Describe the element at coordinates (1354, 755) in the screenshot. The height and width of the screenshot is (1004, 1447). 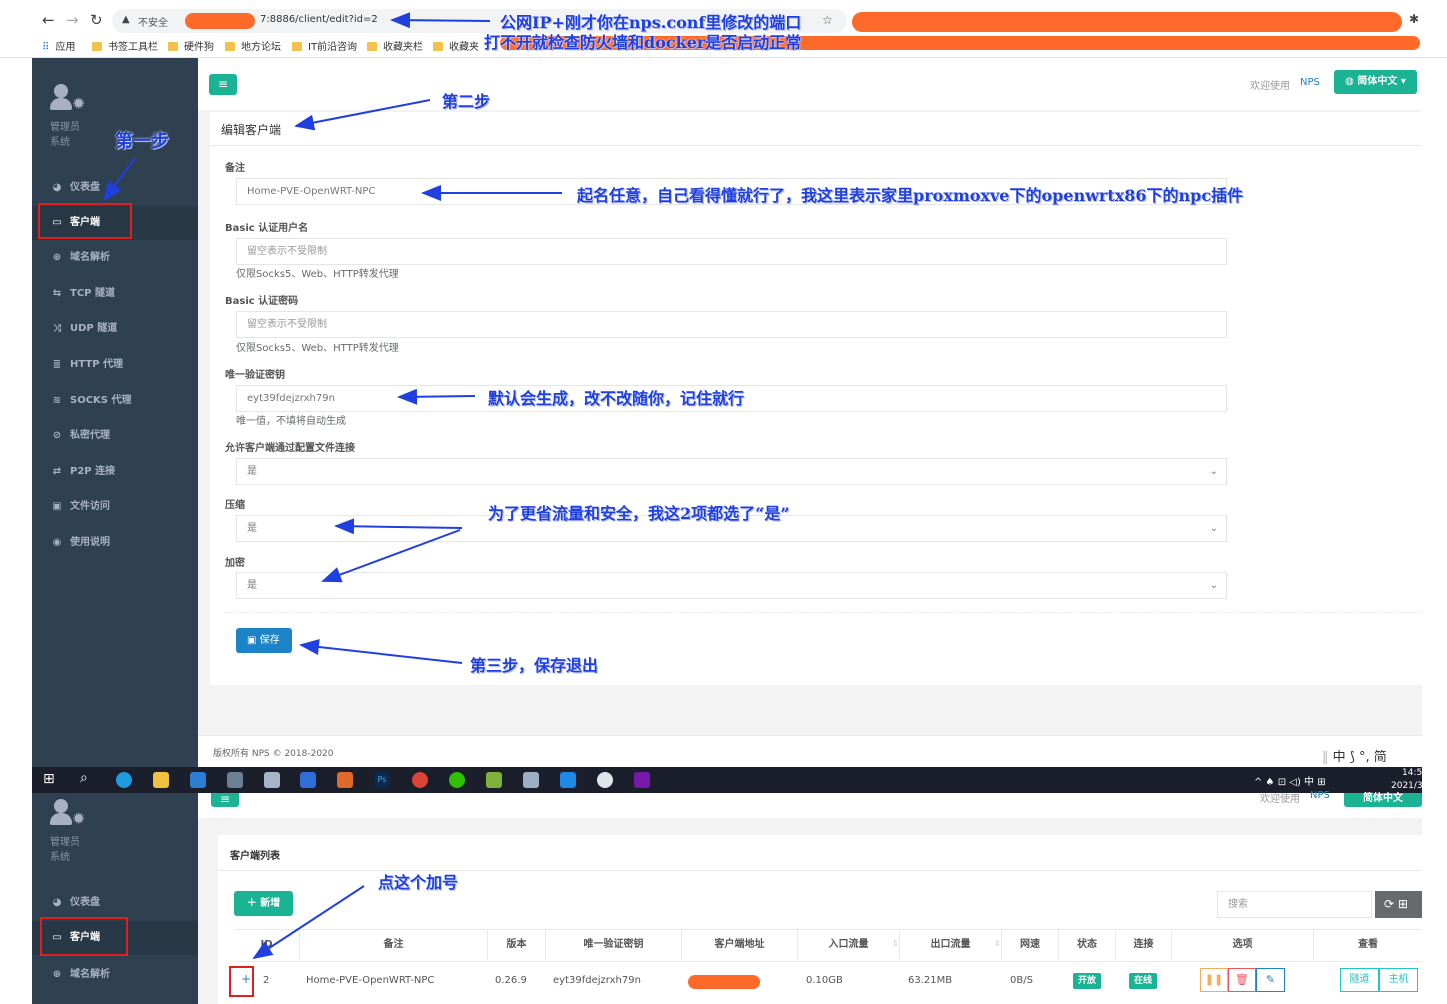
I see `ime-bar: ‖ 中 ⟆ °, 简` at that location.